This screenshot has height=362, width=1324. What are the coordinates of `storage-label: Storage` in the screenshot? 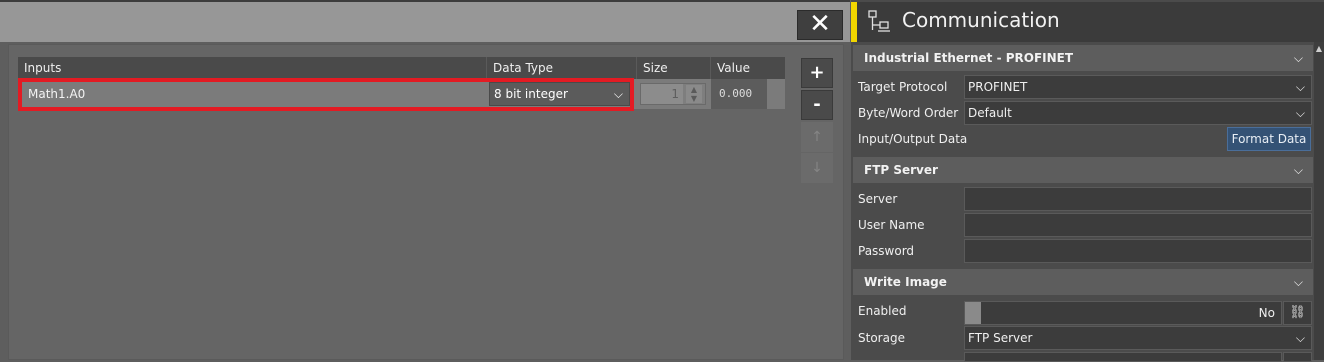 It's located at (881, 338).